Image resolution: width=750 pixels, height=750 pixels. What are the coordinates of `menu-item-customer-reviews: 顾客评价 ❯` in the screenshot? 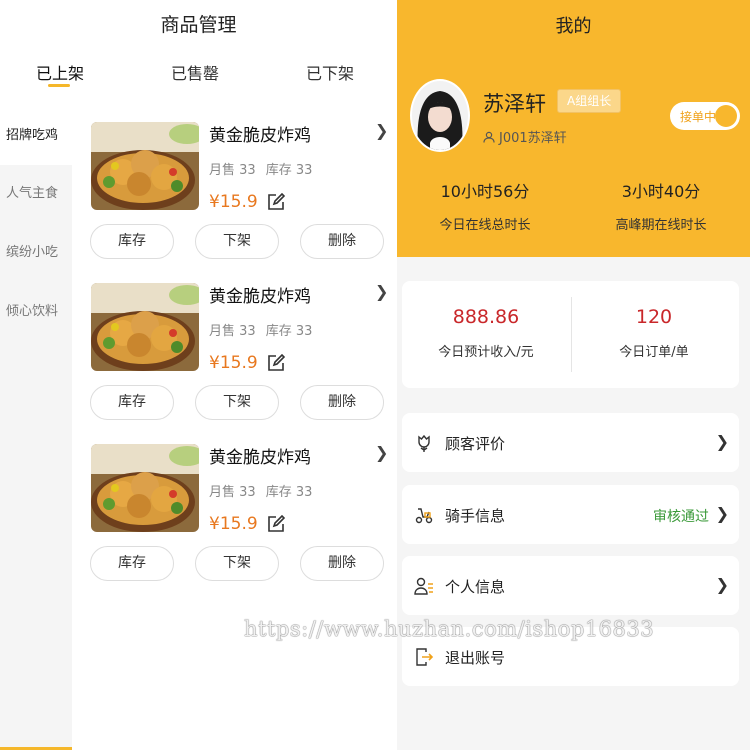 It's located at (570, 442).